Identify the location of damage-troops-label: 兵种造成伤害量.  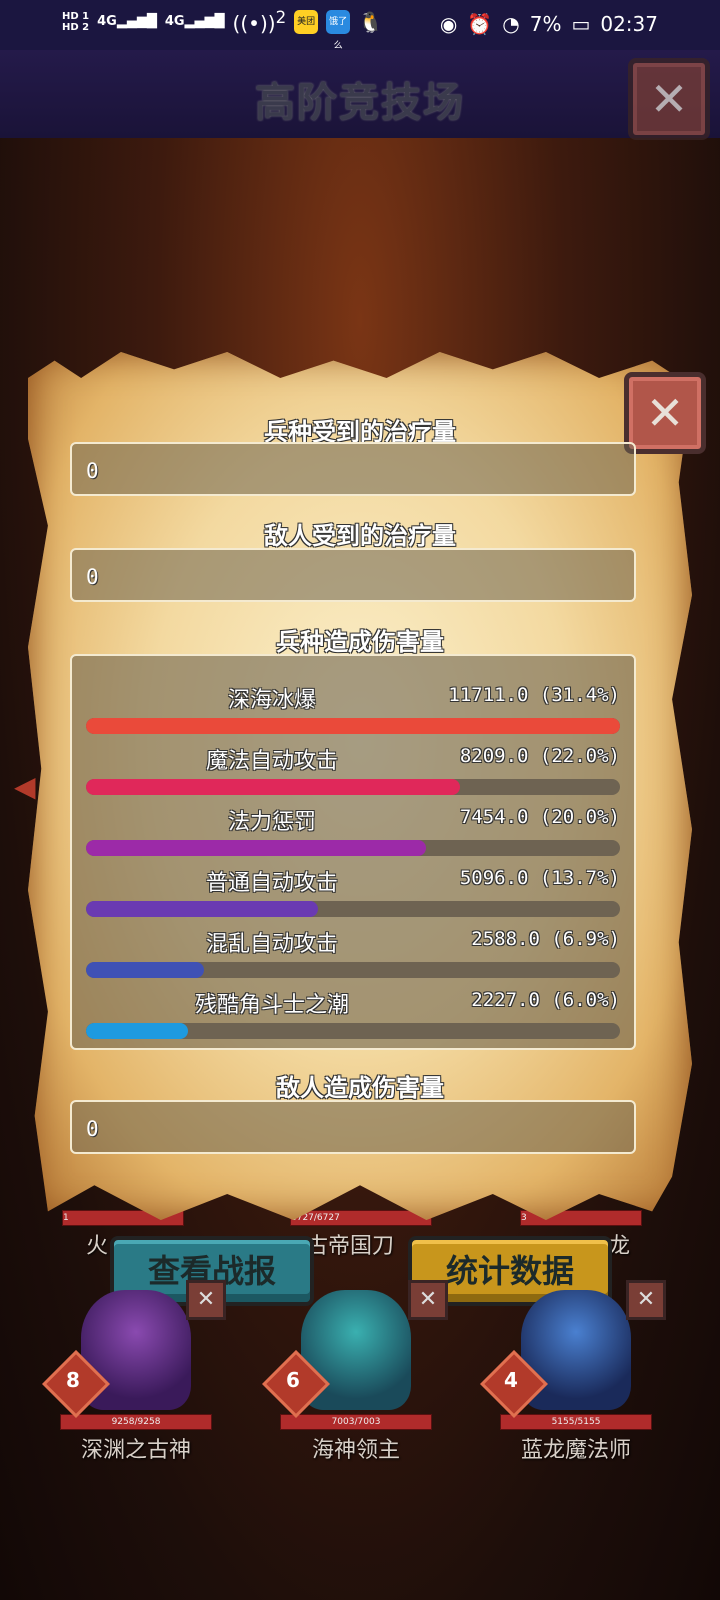
(360, 642).